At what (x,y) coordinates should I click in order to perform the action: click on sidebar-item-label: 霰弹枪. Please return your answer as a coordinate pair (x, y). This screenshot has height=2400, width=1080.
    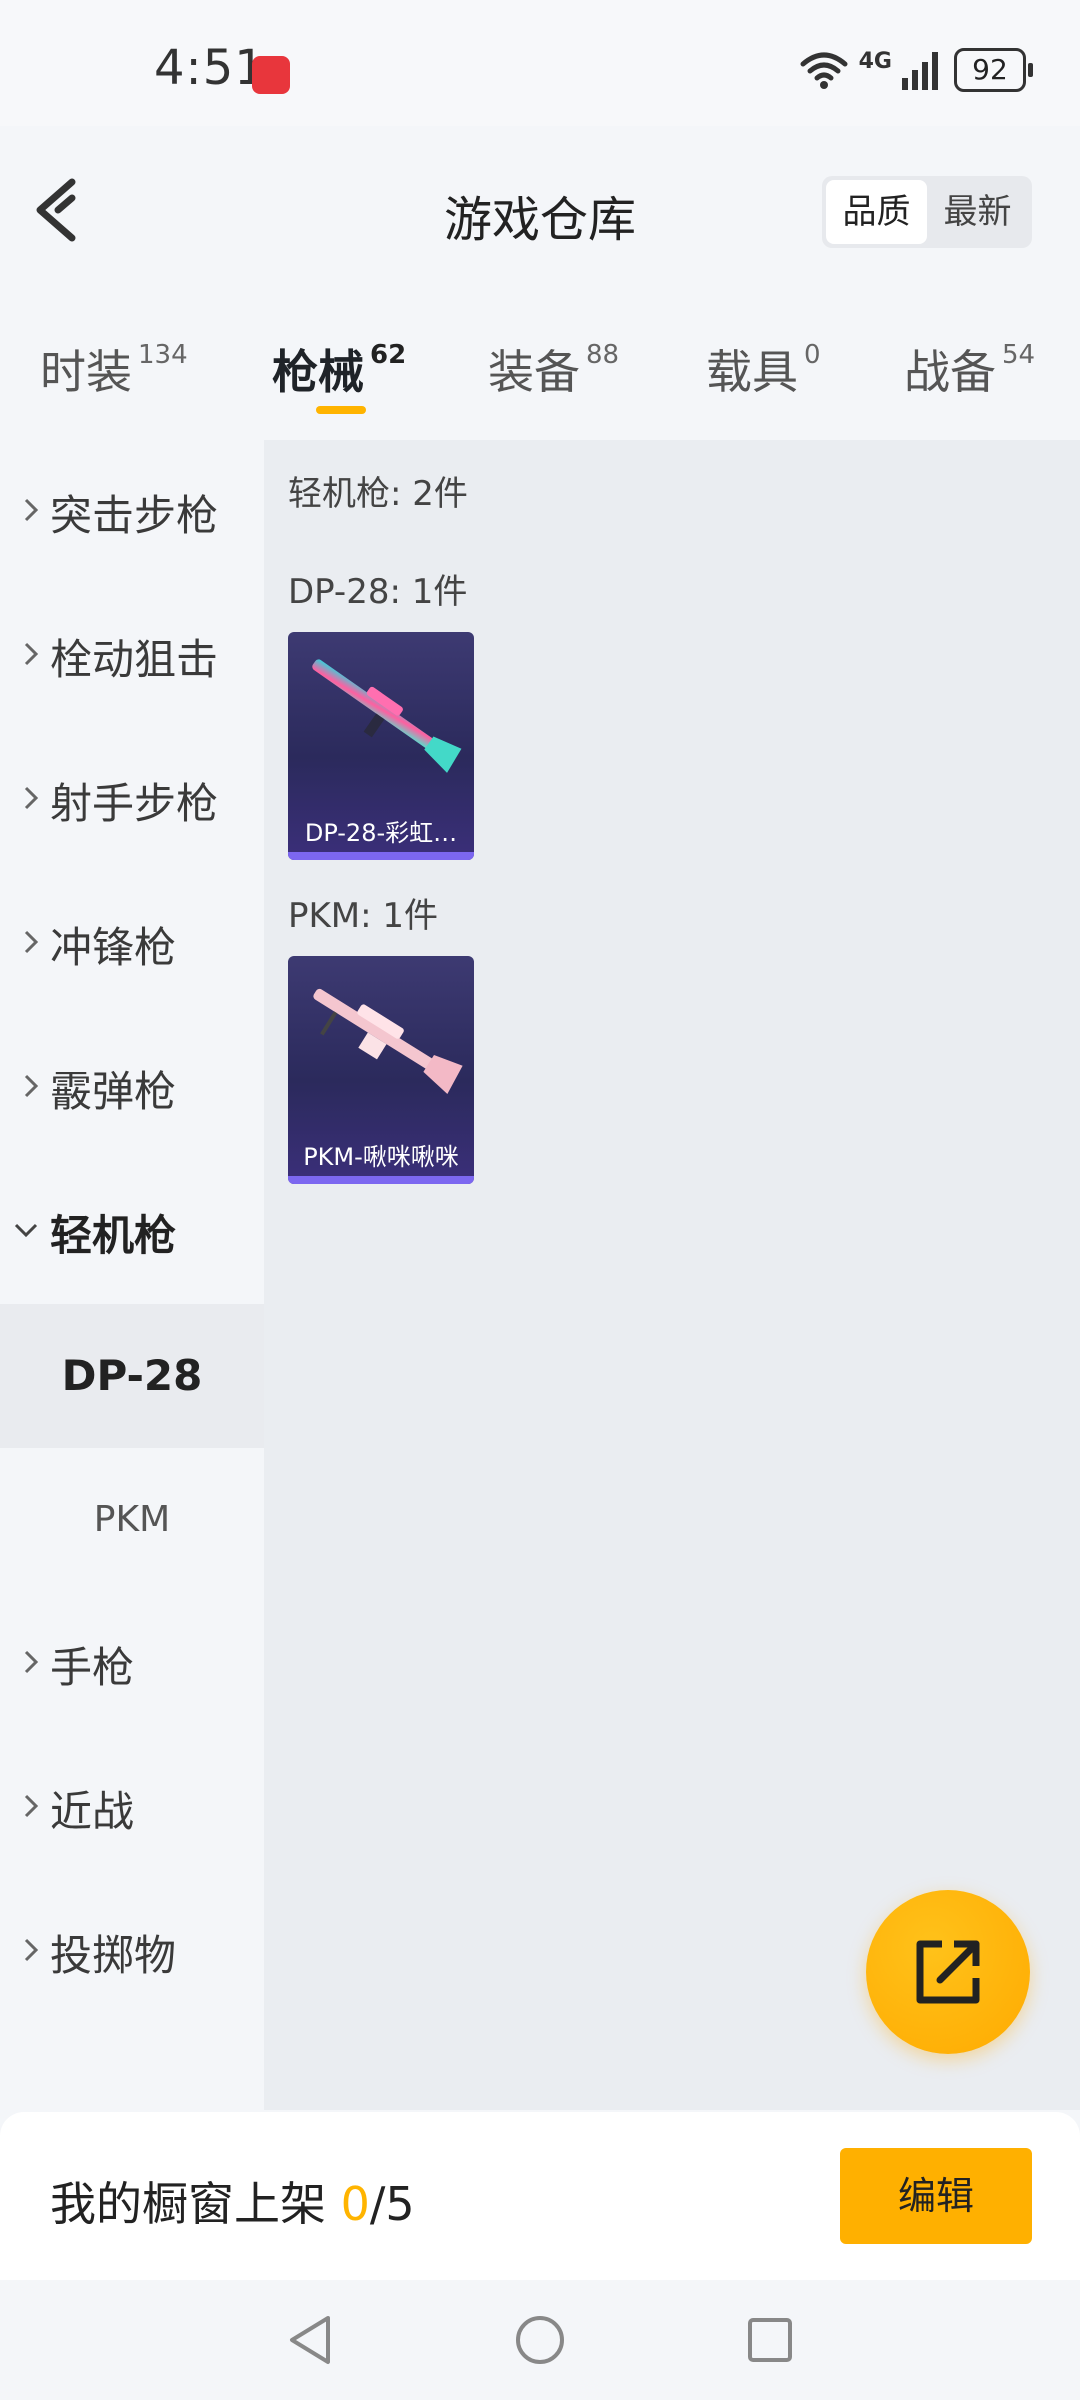
    Looking at the image, I should click on (113, 1091).